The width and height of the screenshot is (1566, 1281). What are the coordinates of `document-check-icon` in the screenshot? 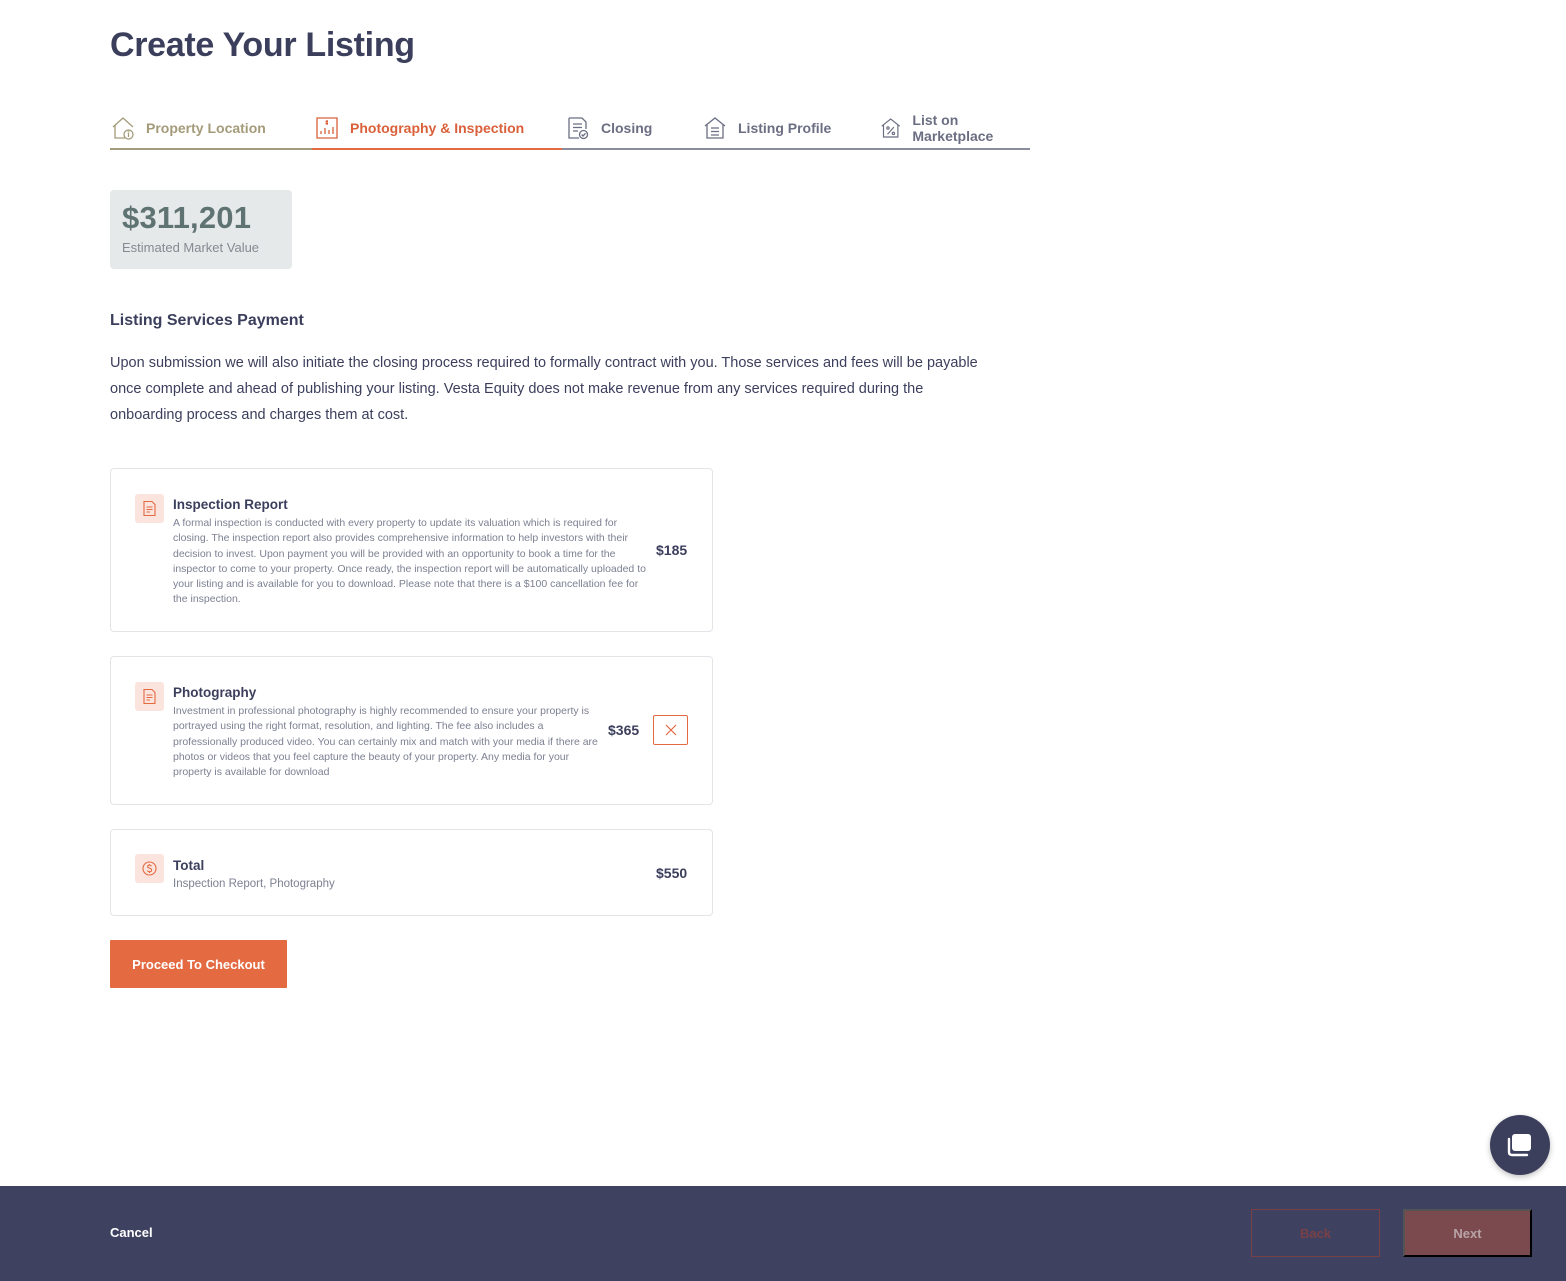 It's located at (578, 128).